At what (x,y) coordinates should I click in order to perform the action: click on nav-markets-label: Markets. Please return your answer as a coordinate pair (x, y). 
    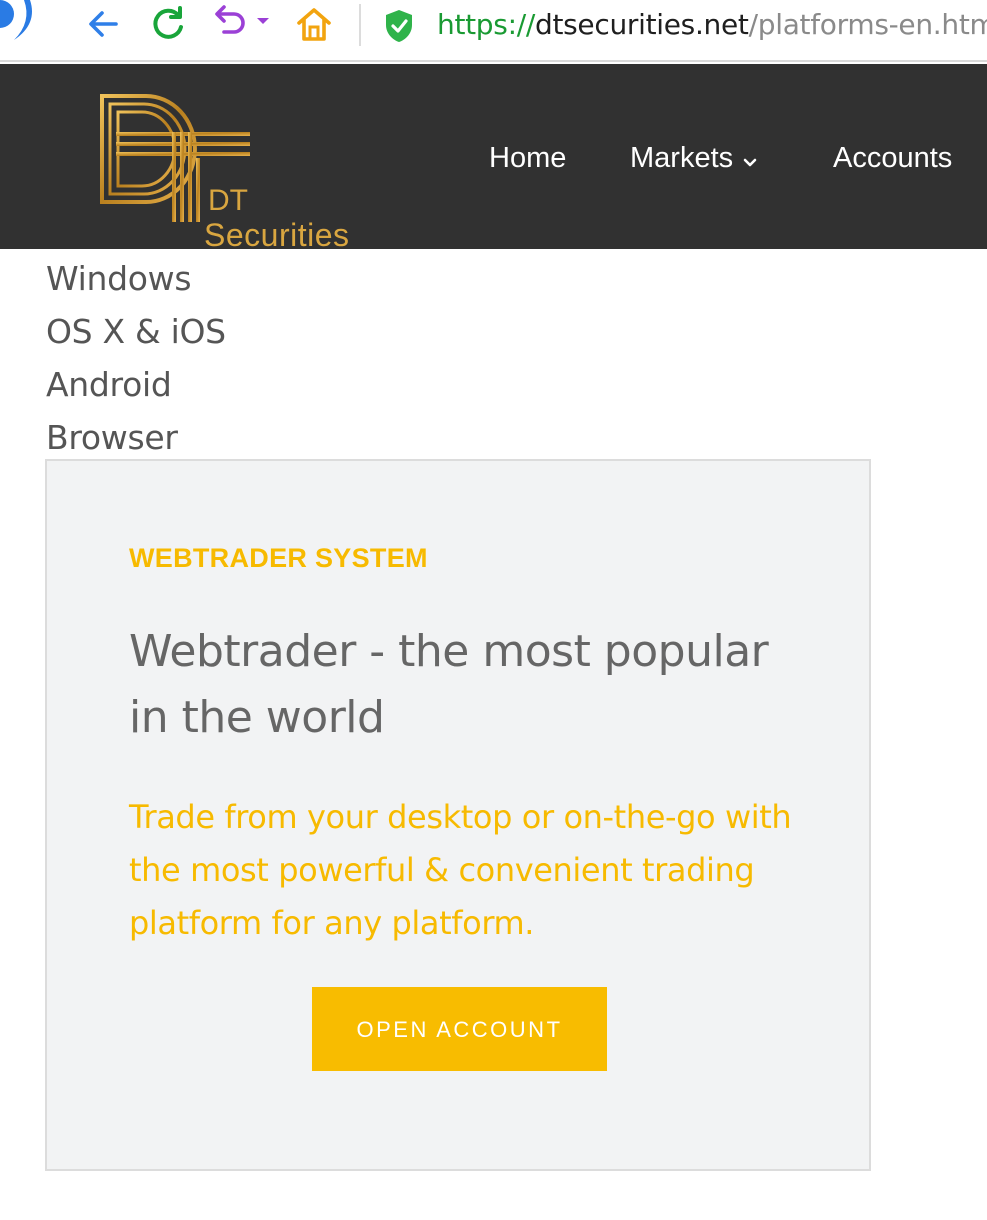
    Looking at the image, I should click on (682, 158).